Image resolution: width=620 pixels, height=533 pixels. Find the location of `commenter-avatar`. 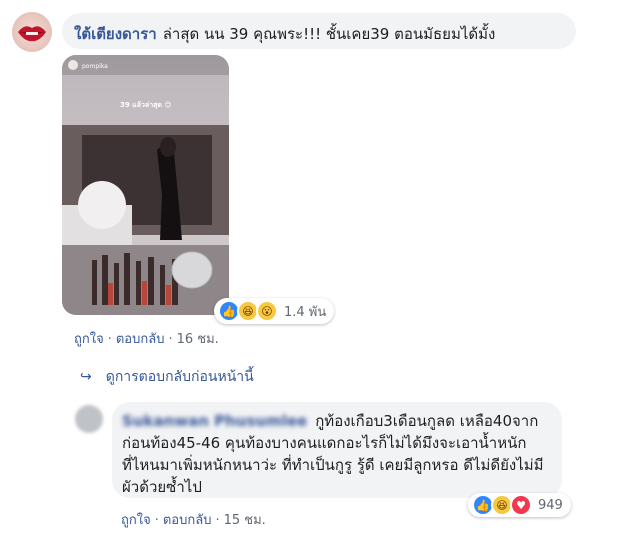

commenter-avatar is located at coordinates (32, 32).